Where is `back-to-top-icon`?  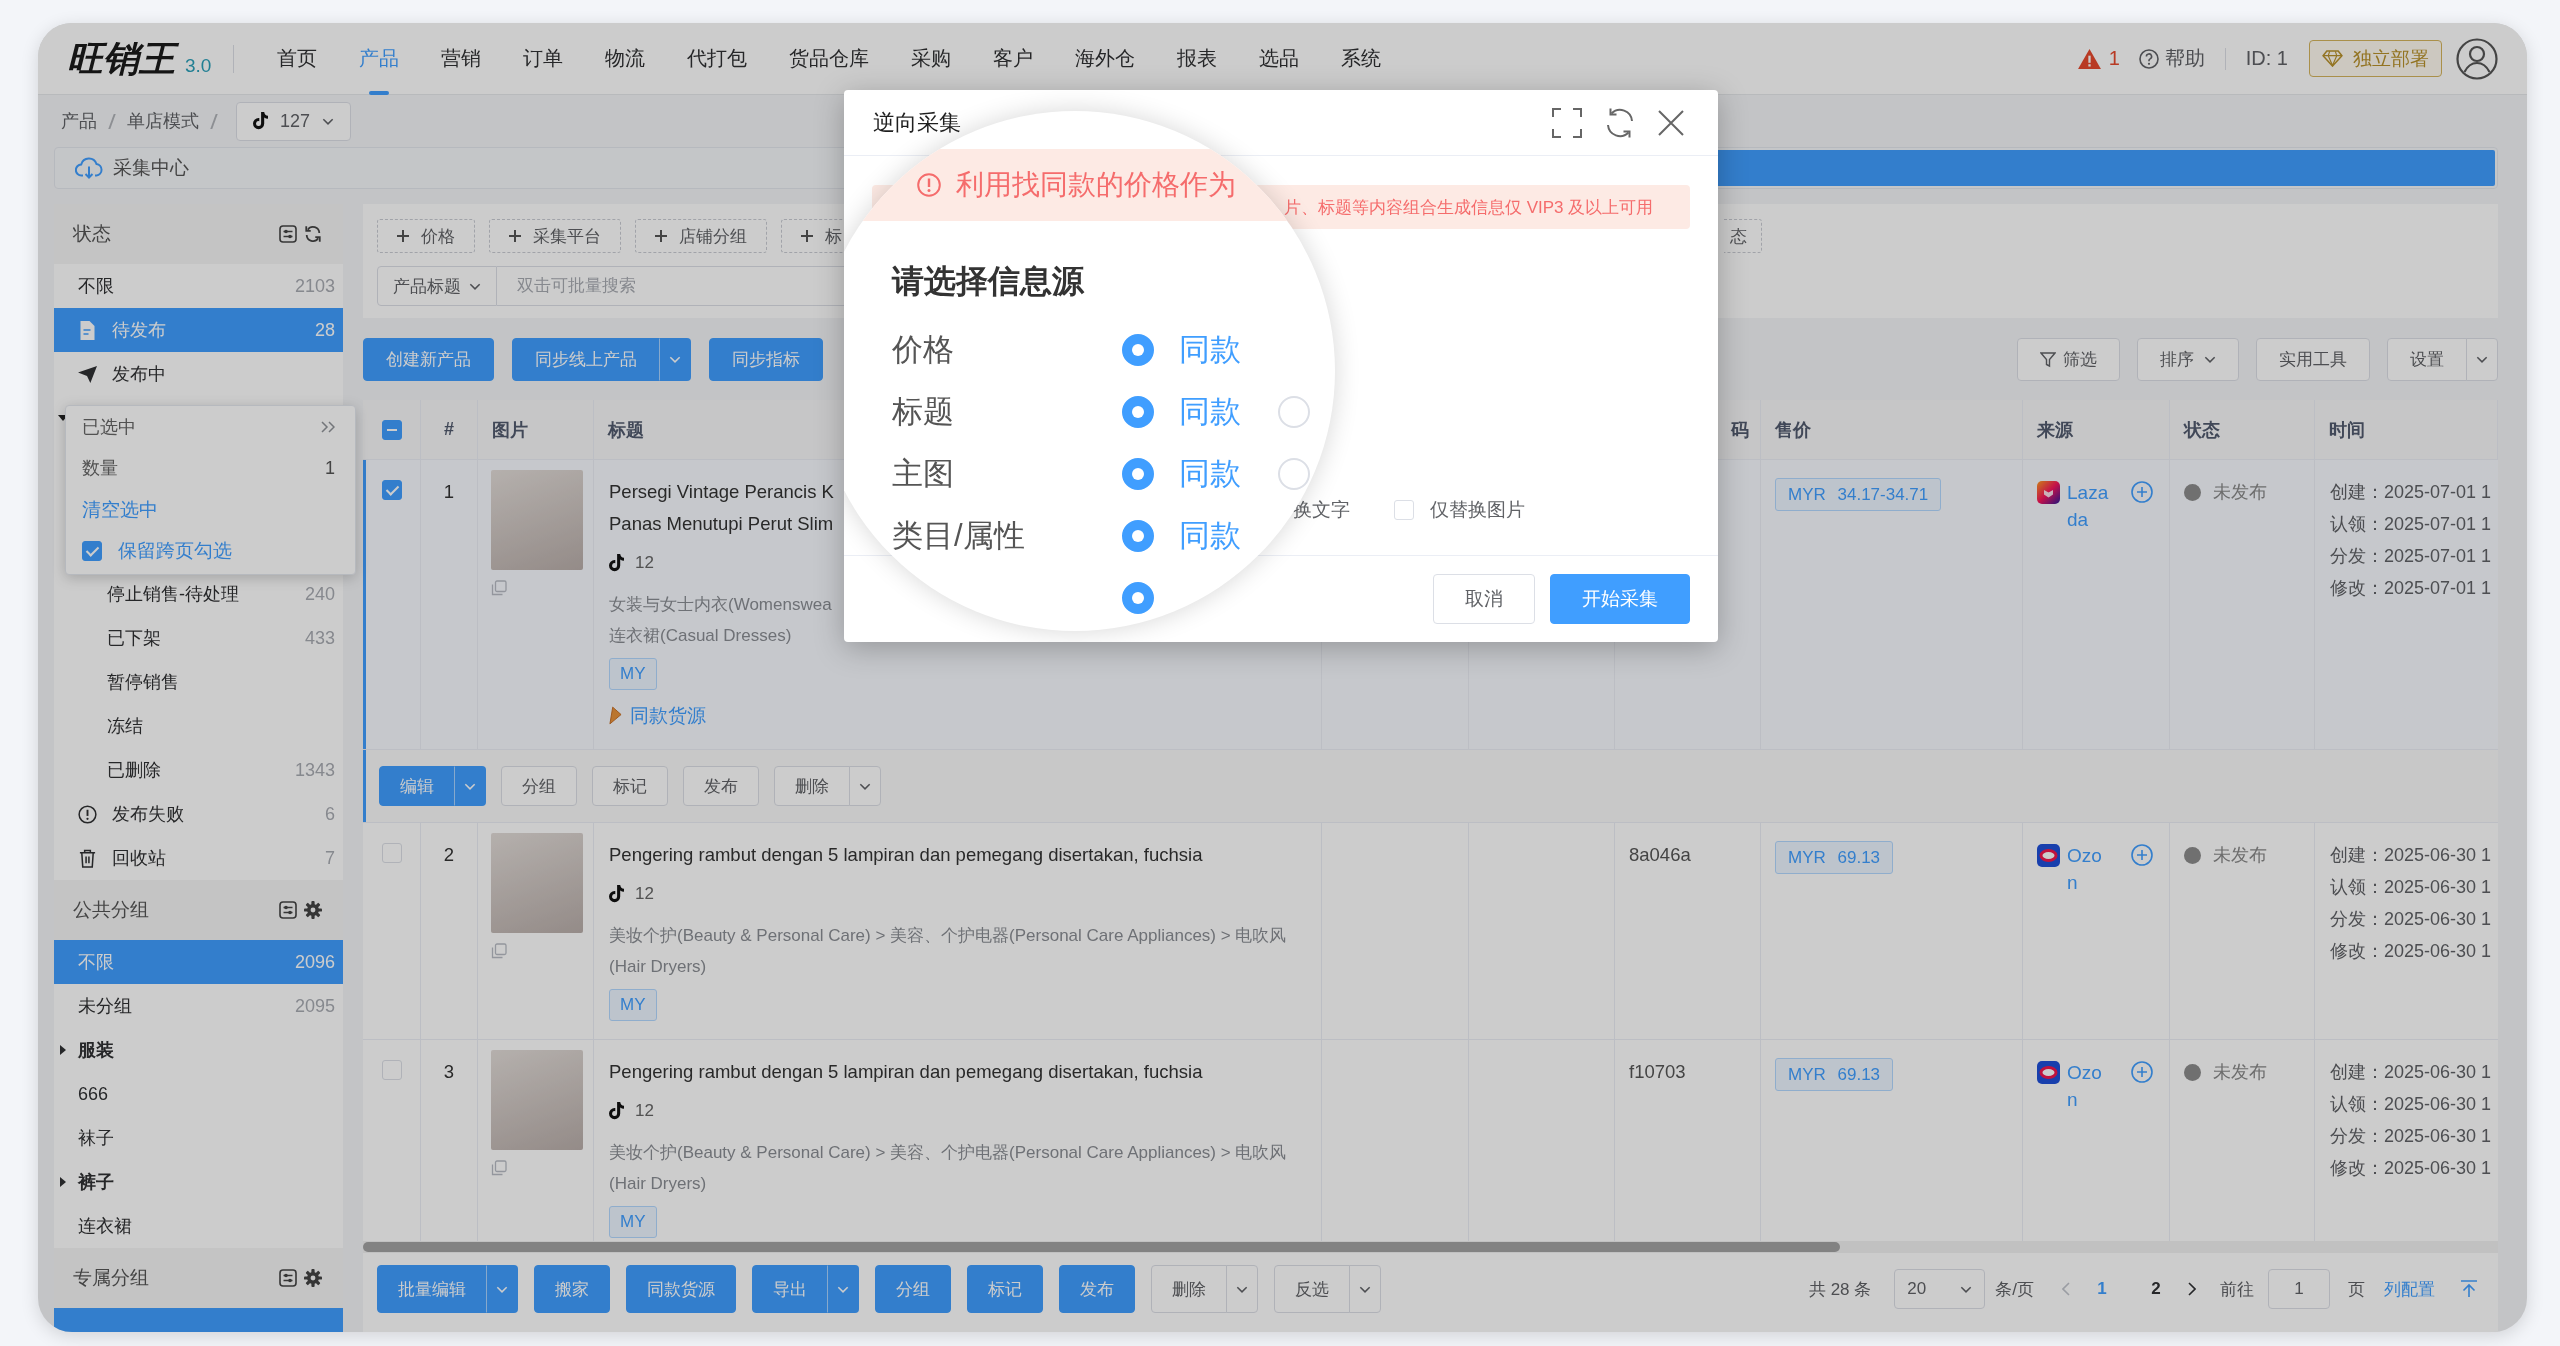
back-to-top-icon is located at coordinates (2469, 1289).